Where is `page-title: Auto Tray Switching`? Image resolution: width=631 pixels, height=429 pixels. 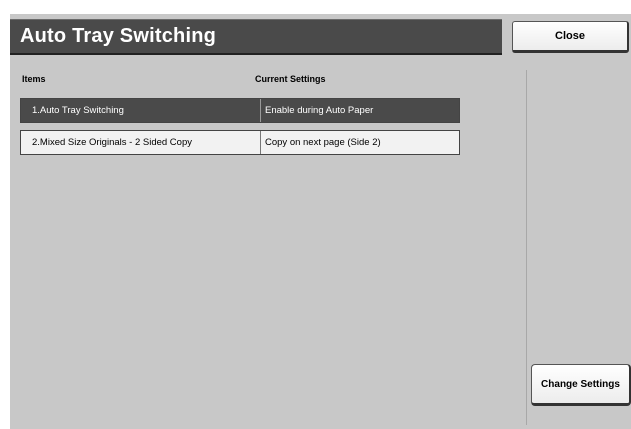
page-title: Auto Tray Switching is located at coordinates (118, 36).